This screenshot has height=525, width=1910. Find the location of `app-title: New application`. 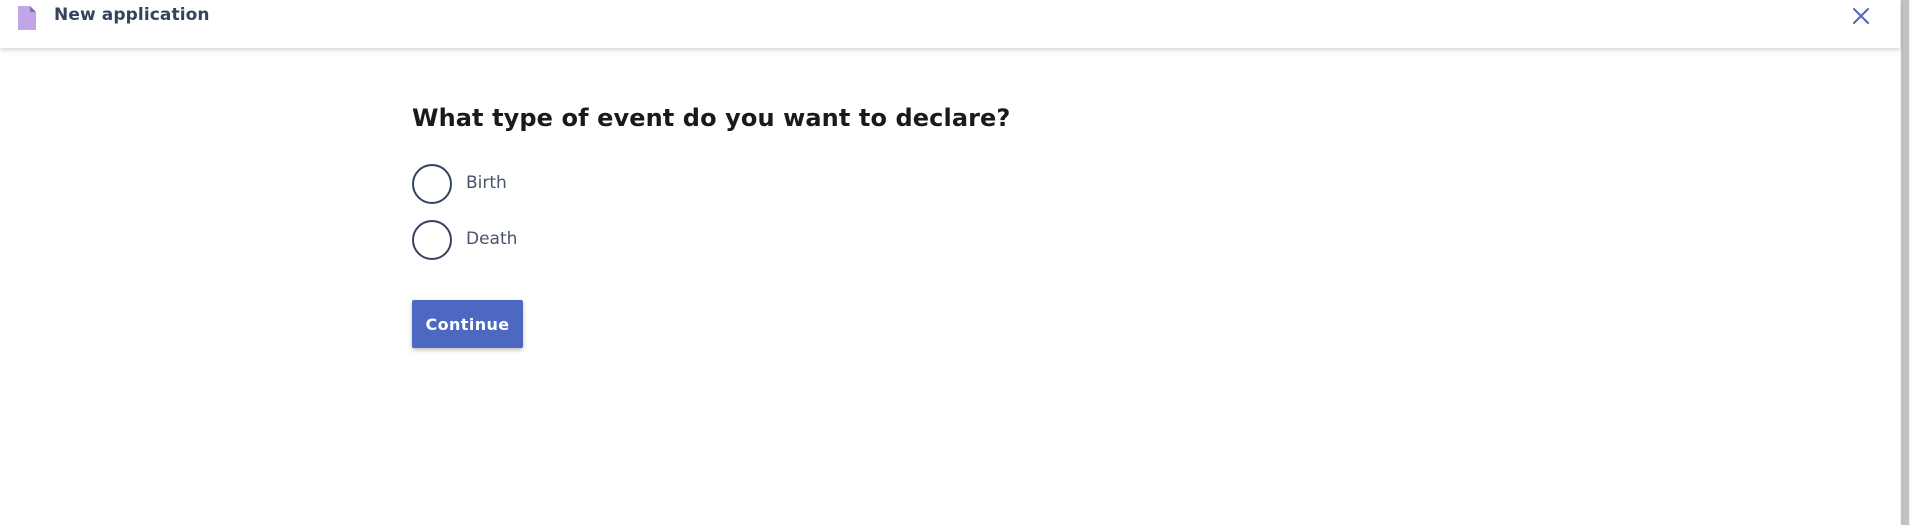

app-title: New application is located at coordinates (132, 15).